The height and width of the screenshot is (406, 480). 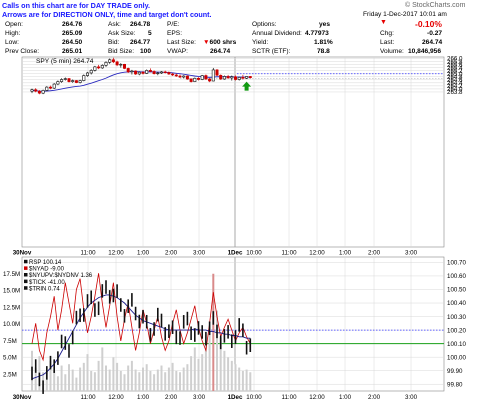 I want to click on percent-change: -0.10%, so click(x=428, y=24).